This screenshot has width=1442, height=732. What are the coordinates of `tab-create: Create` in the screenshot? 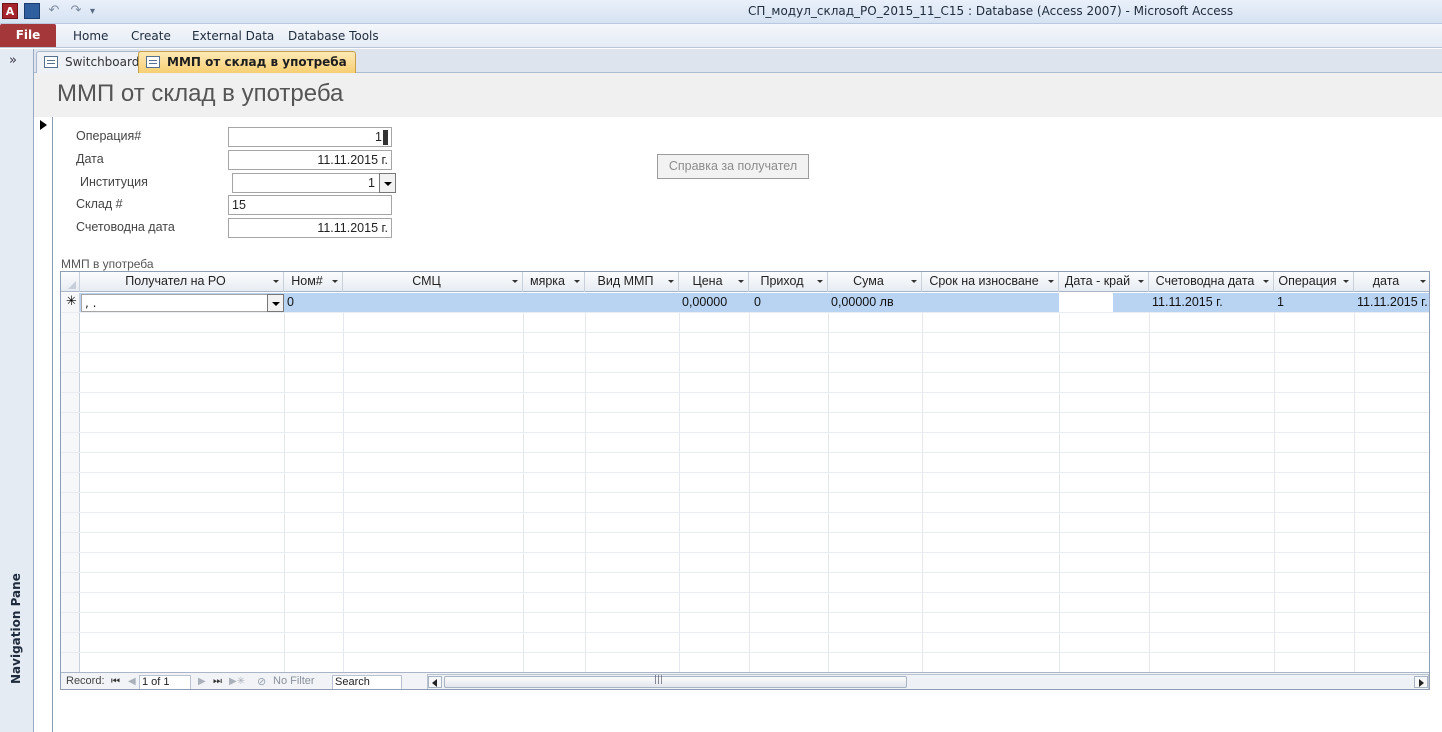 It's located at (151, 36).